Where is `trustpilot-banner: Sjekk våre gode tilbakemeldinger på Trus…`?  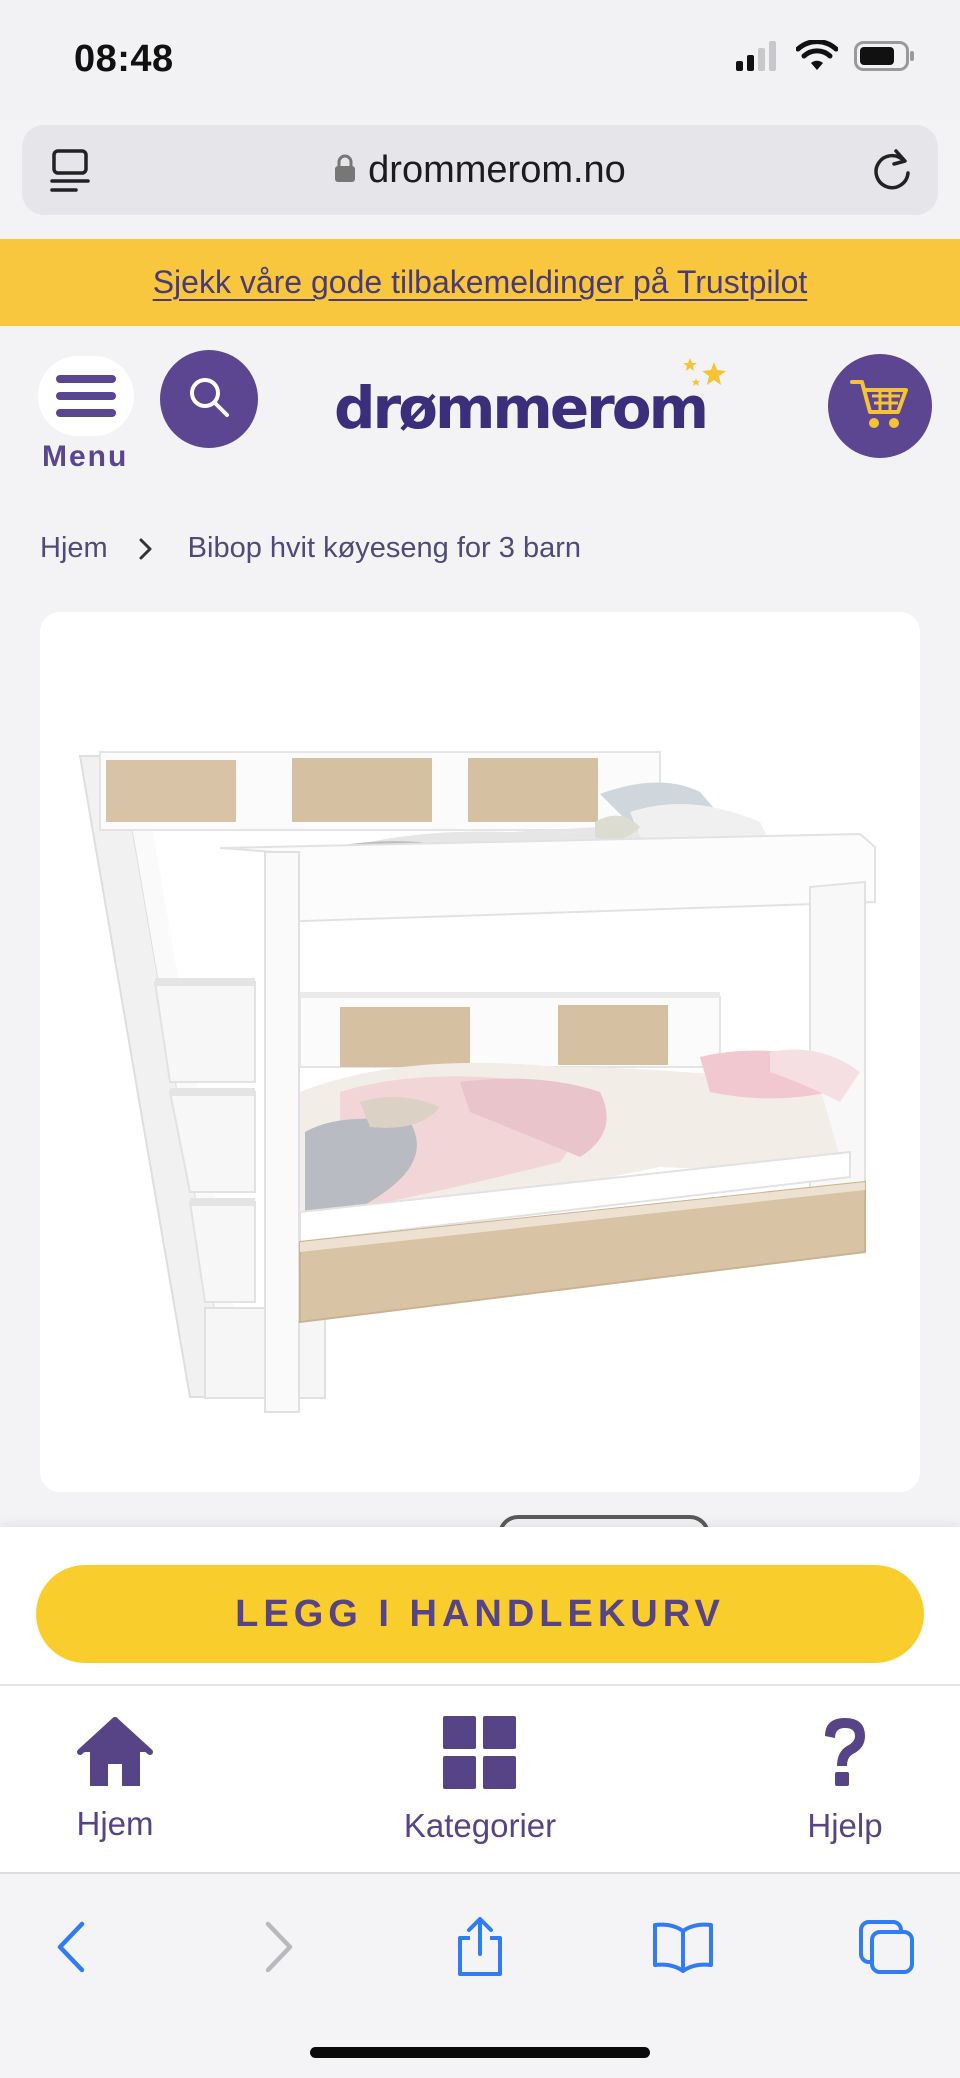 trustpilot-banner: Sjekk våre gode tilbakemeldinger på Trus… is located at coordinates (480, 282).